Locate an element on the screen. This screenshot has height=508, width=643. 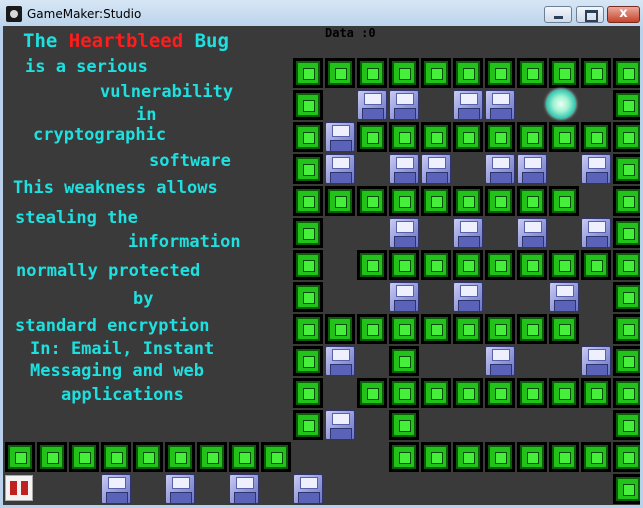
close-button: x is located at coordinates (623, 14).